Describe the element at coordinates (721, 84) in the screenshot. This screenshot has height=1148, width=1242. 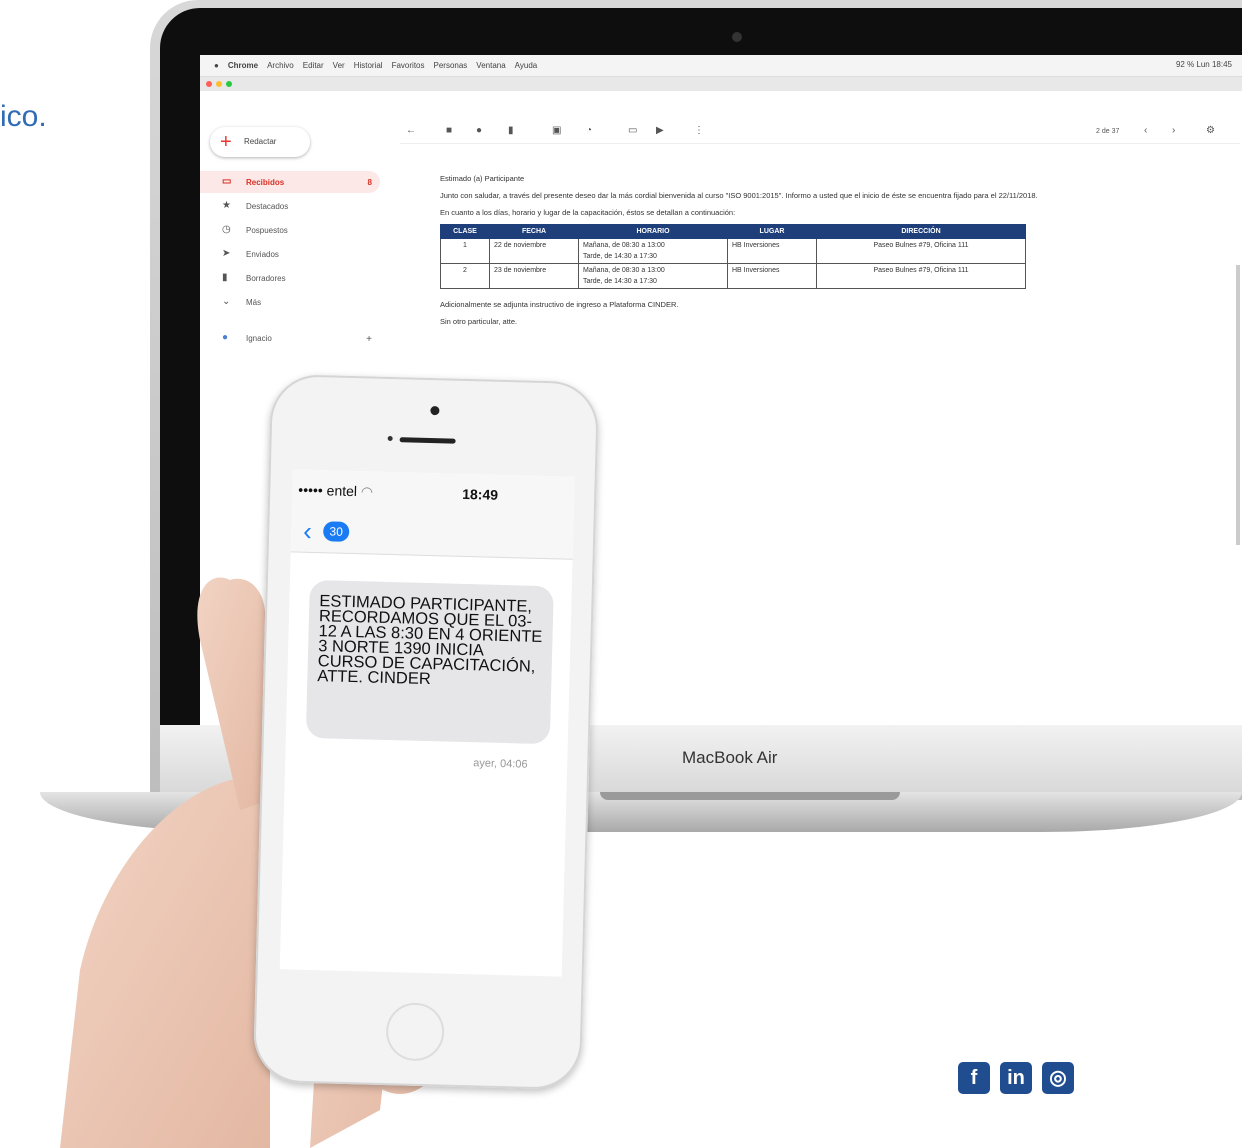
I see `browser-tab-bar` at that location.